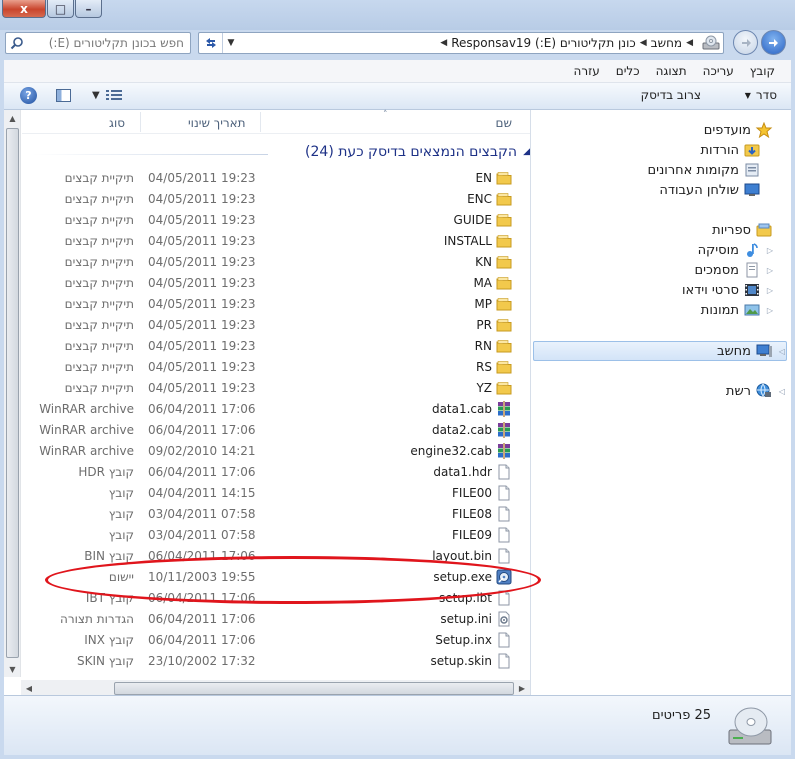 The image size is (795, 759). I want to click on collapse-group-icon: ◢, so click(526, 152).